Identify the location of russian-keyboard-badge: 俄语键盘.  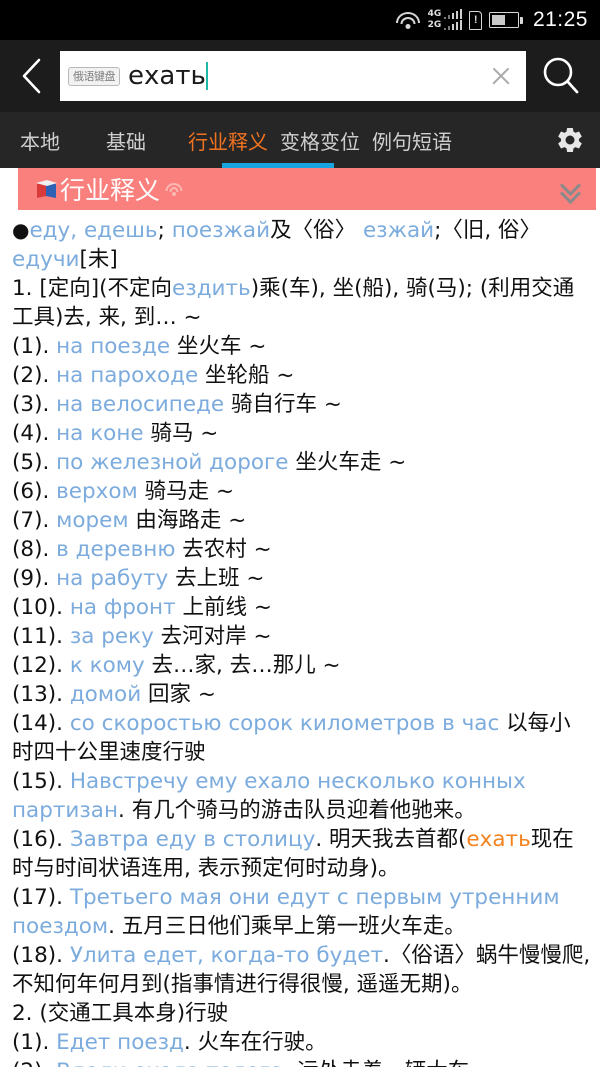
(94, 76).